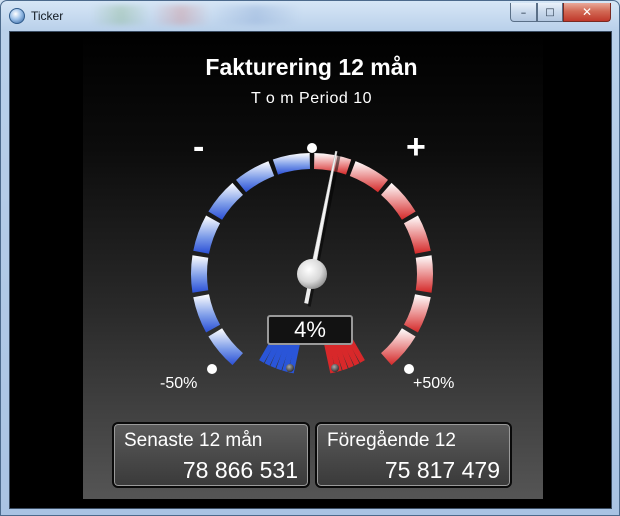  What do you see at coordinates (310, 330) in the screenshot?
I see `gauge-value-display: 4%` at bounding box center [310, 330].